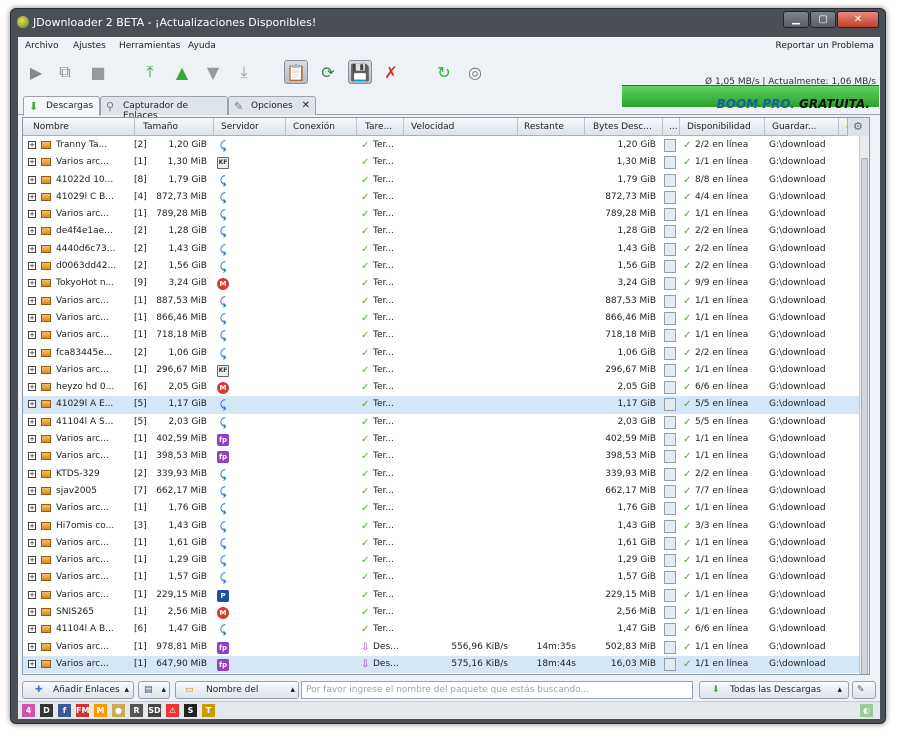  I want to click on host-icon: D, so click(46, 710).